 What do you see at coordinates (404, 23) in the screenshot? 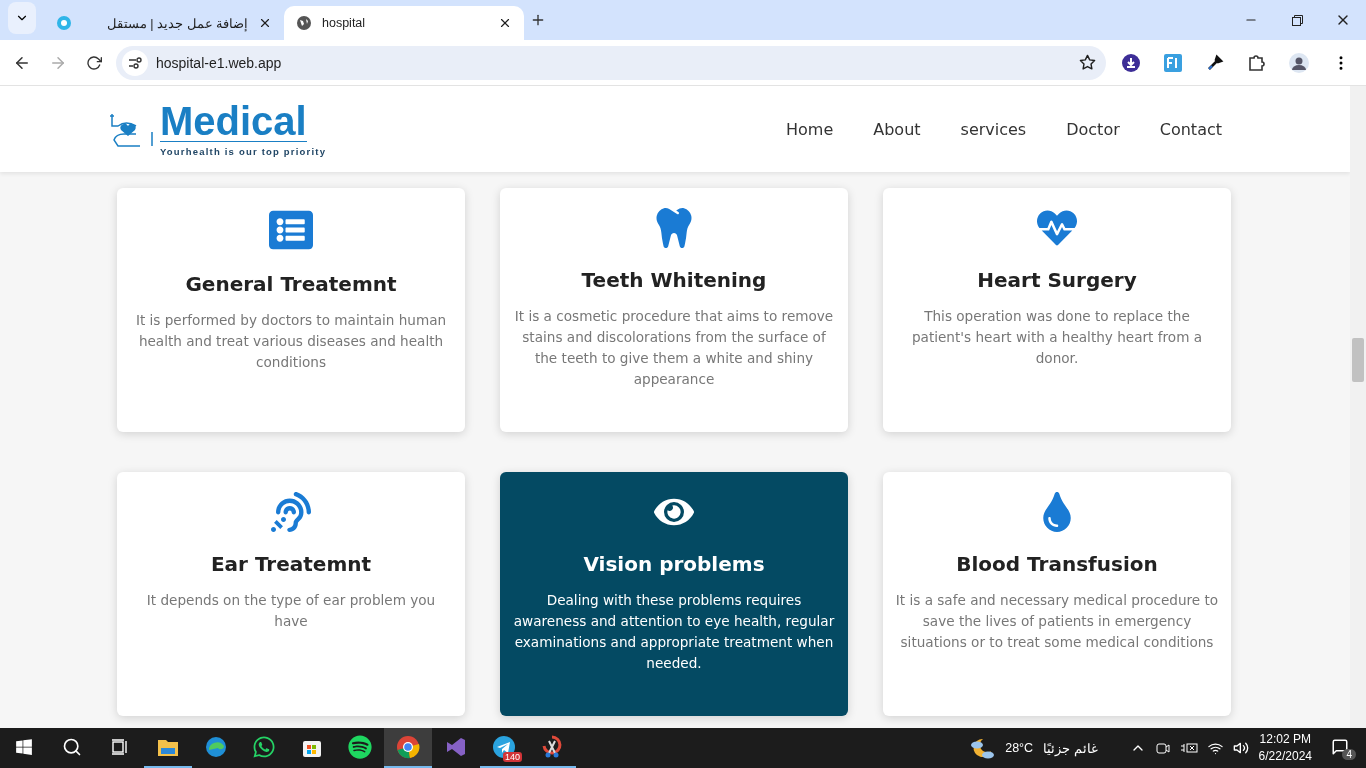
I see `browser-tab: hospital` at bounding box center [404, 23].